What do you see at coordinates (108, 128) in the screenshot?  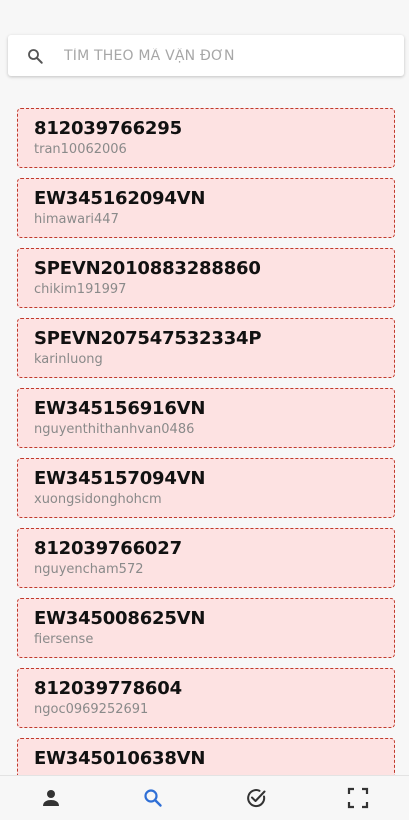 I see `shipment-code: 812039766295` at bounding box center [108, 128].